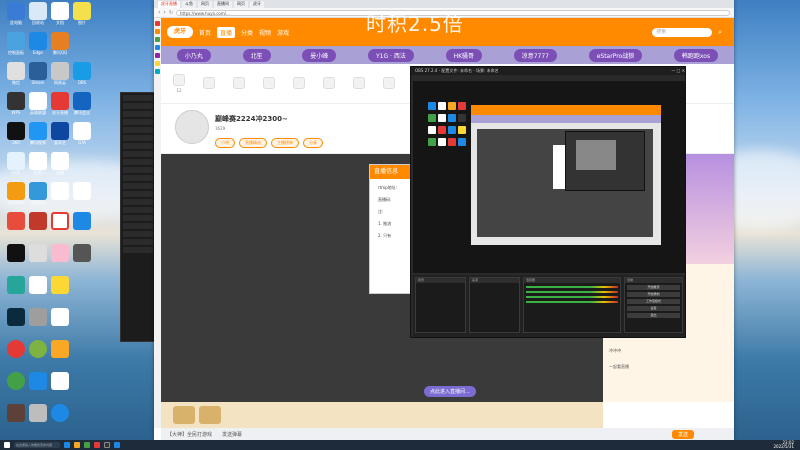  Describe the element at coordinates (256, 55) in the screenshot. I see `streamer-pill: 北笙` at that location.